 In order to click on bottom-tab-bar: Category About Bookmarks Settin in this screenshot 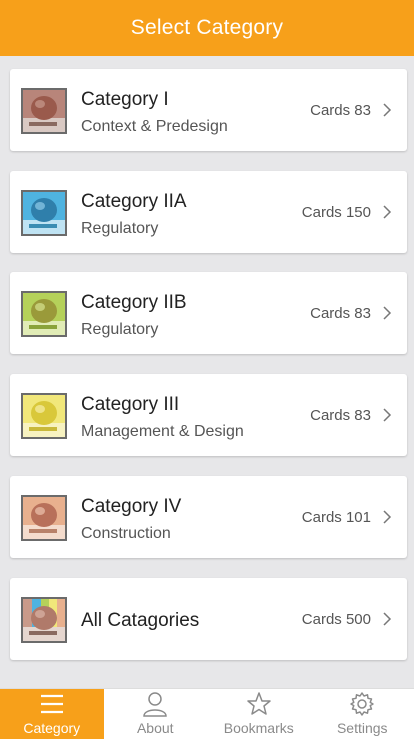, I will do `click(207, 713)`.